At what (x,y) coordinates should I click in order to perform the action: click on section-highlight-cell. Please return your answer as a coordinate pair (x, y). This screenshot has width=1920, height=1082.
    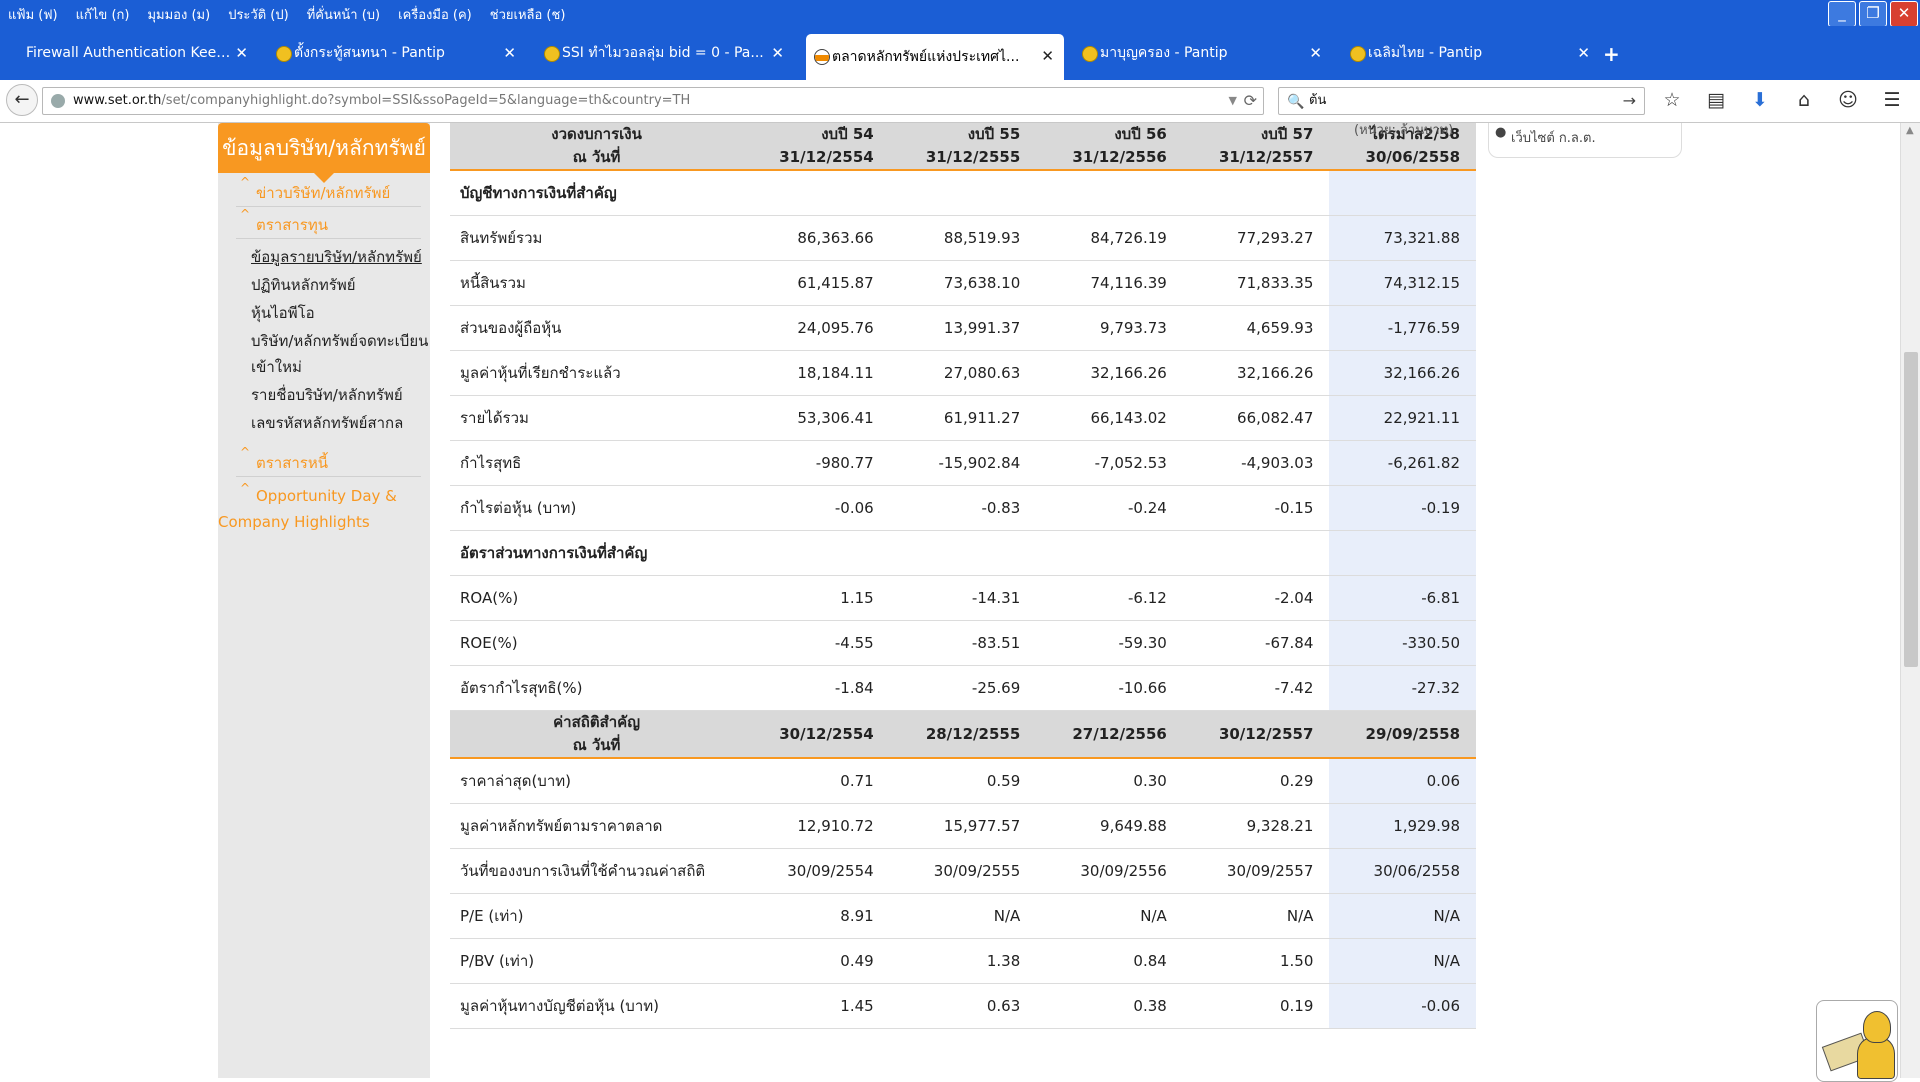
    Looking at the image, I should click on (1402, 553).